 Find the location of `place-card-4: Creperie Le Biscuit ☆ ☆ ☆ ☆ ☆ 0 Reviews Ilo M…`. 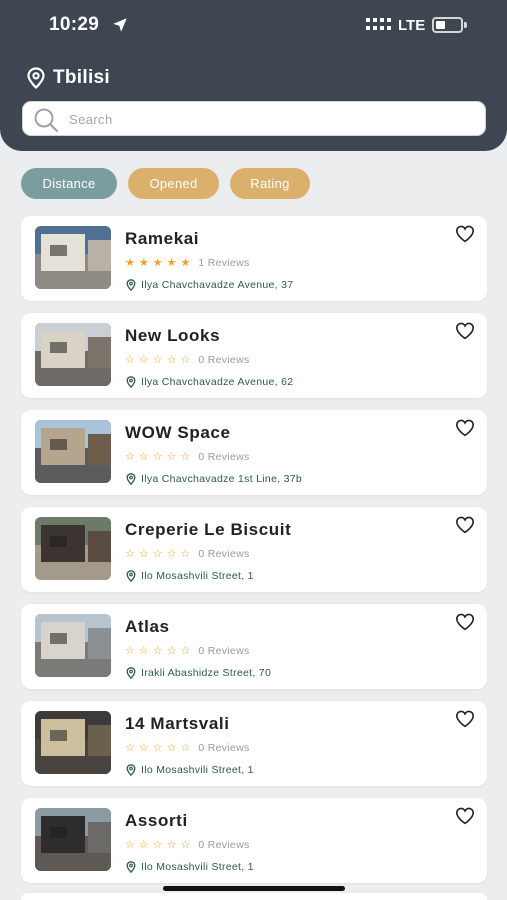

place-card-4: Creperie Le Biscuit ☆ ☆ ☆ ☆ ☆ 0 Reviews Ilo M… is located at coordinates (254, 549).